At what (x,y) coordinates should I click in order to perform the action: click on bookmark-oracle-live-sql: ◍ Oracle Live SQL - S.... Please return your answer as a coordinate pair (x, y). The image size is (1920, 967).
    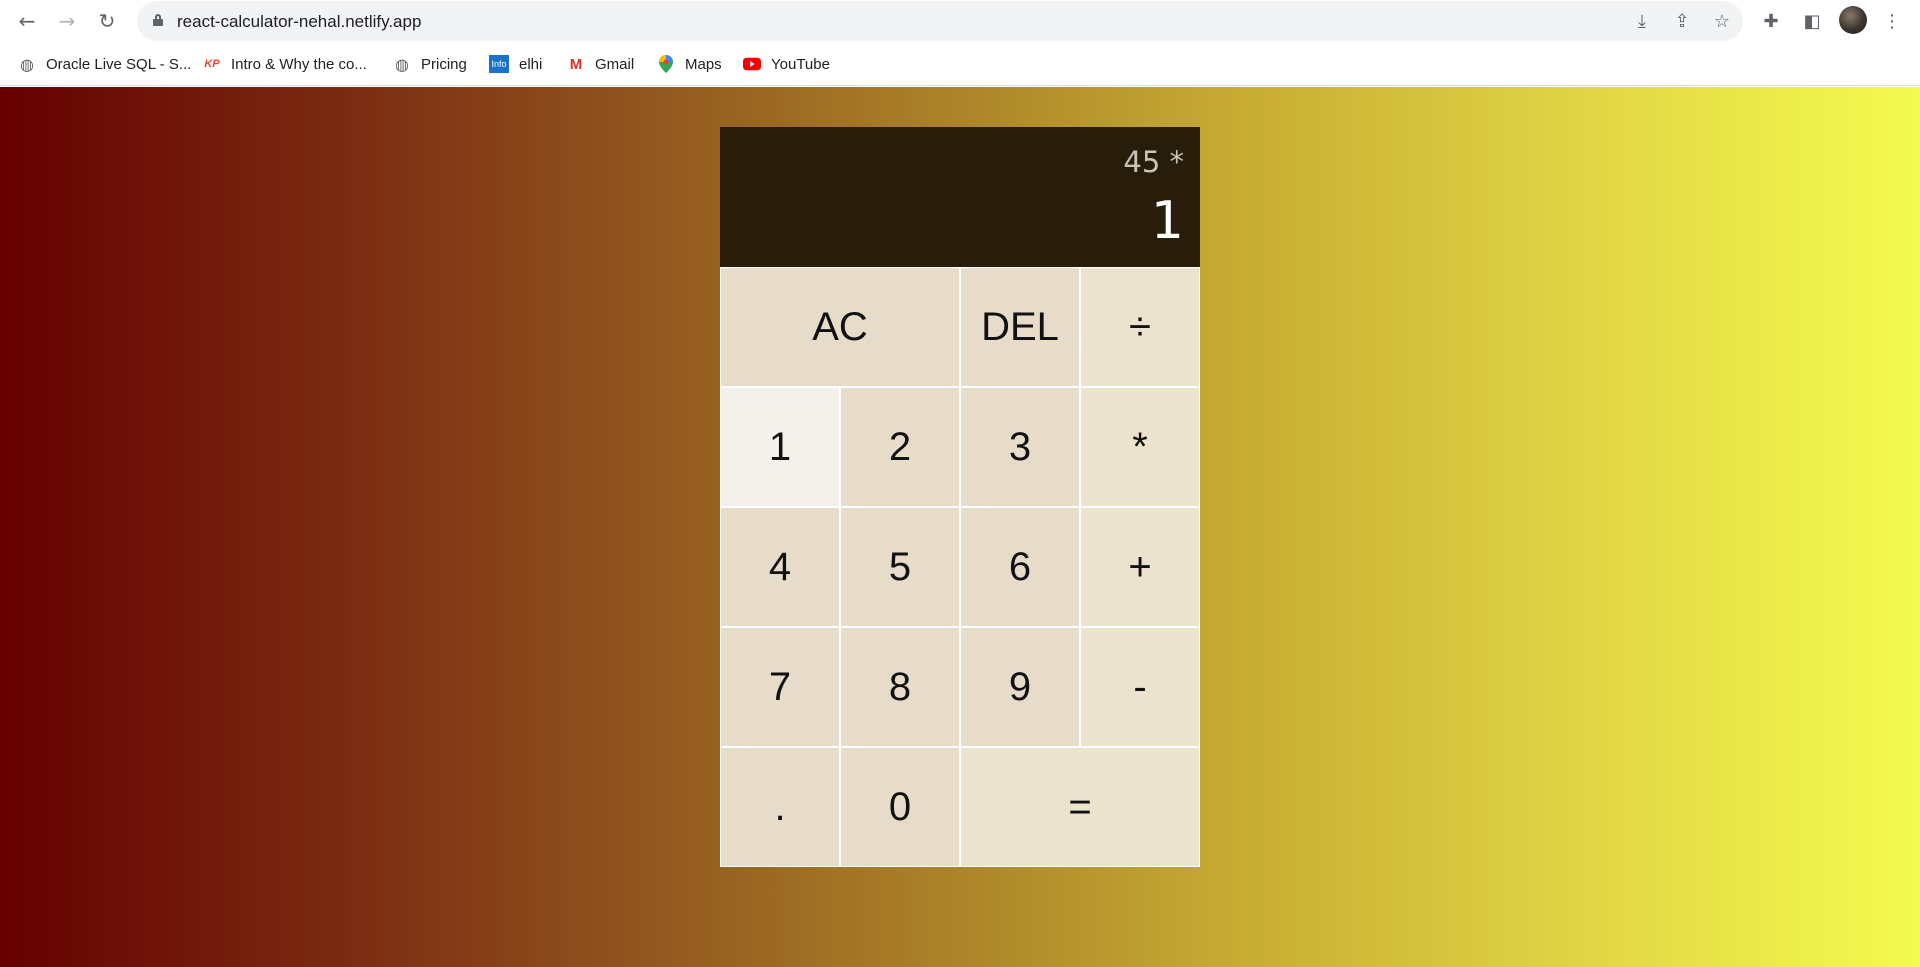
    Looking at the image, I should click on (104, 64).